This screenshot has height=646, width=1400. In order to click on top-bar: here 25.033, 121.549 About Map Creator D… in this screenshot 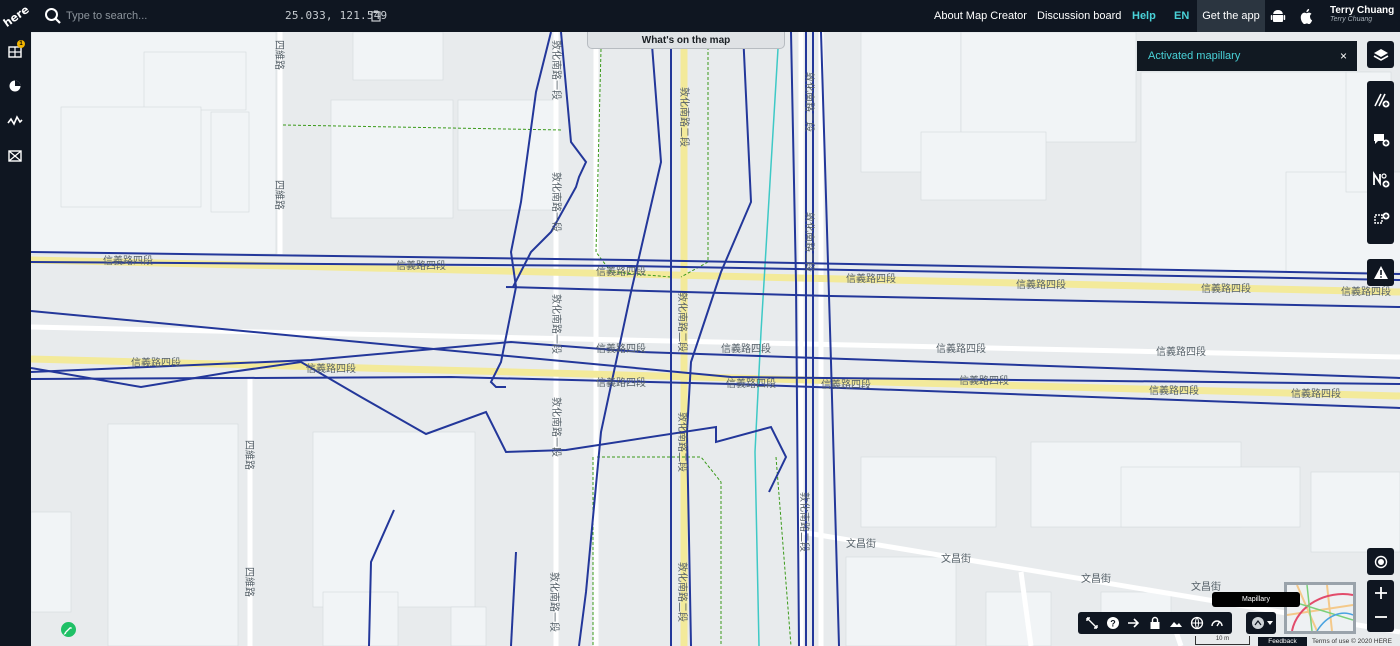, I will do `click(700, 16)`.